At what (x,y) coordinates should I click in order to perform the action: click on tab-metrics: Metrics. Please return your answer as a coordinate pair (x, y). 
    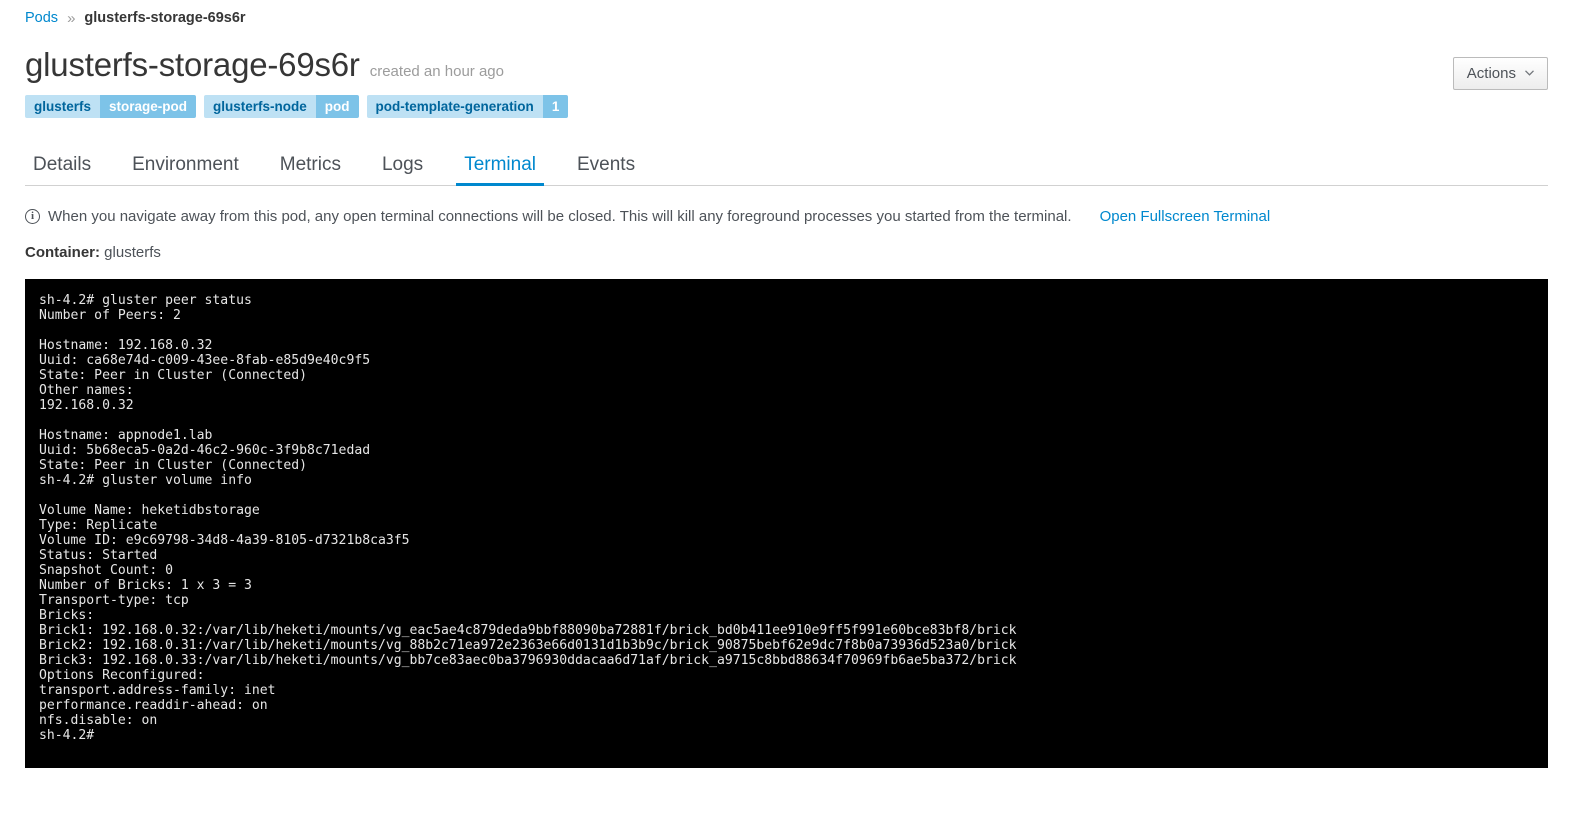
    Looking at the image, I should click on (310, 170).